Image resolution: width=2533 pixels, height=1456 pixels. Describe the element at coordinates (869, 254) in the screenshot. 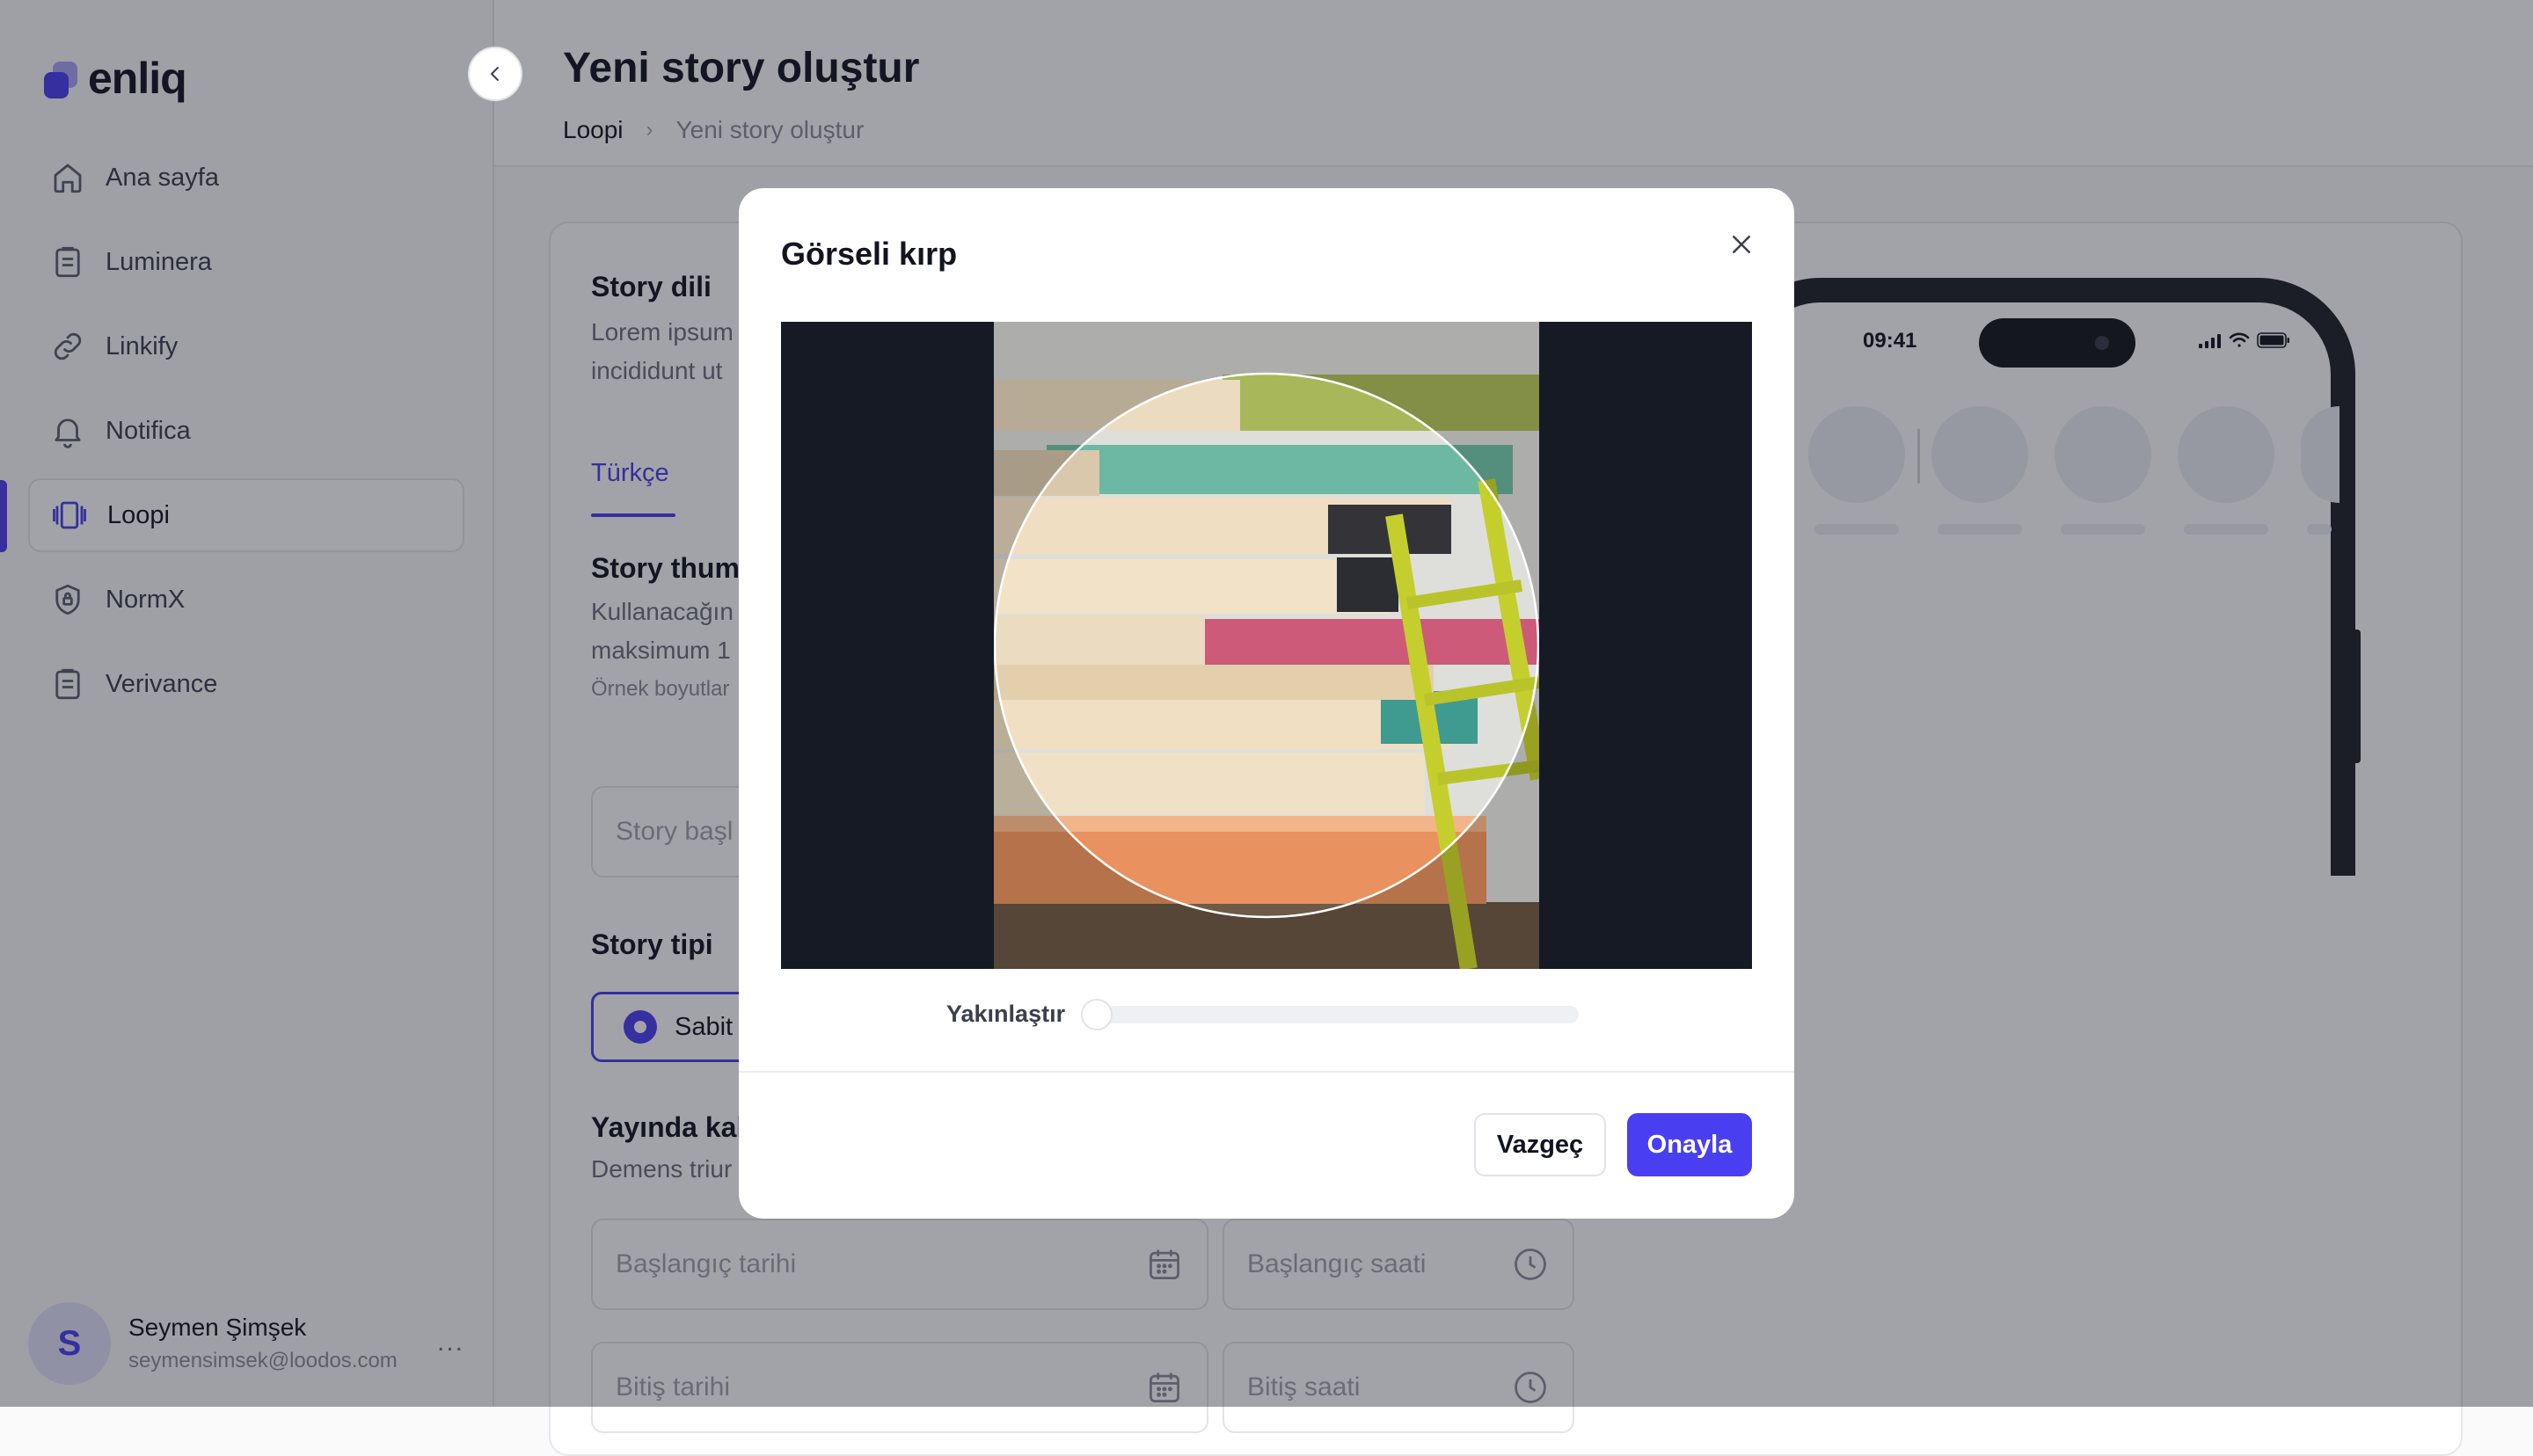

I see `modal-title: Görseli kırp` at that location.